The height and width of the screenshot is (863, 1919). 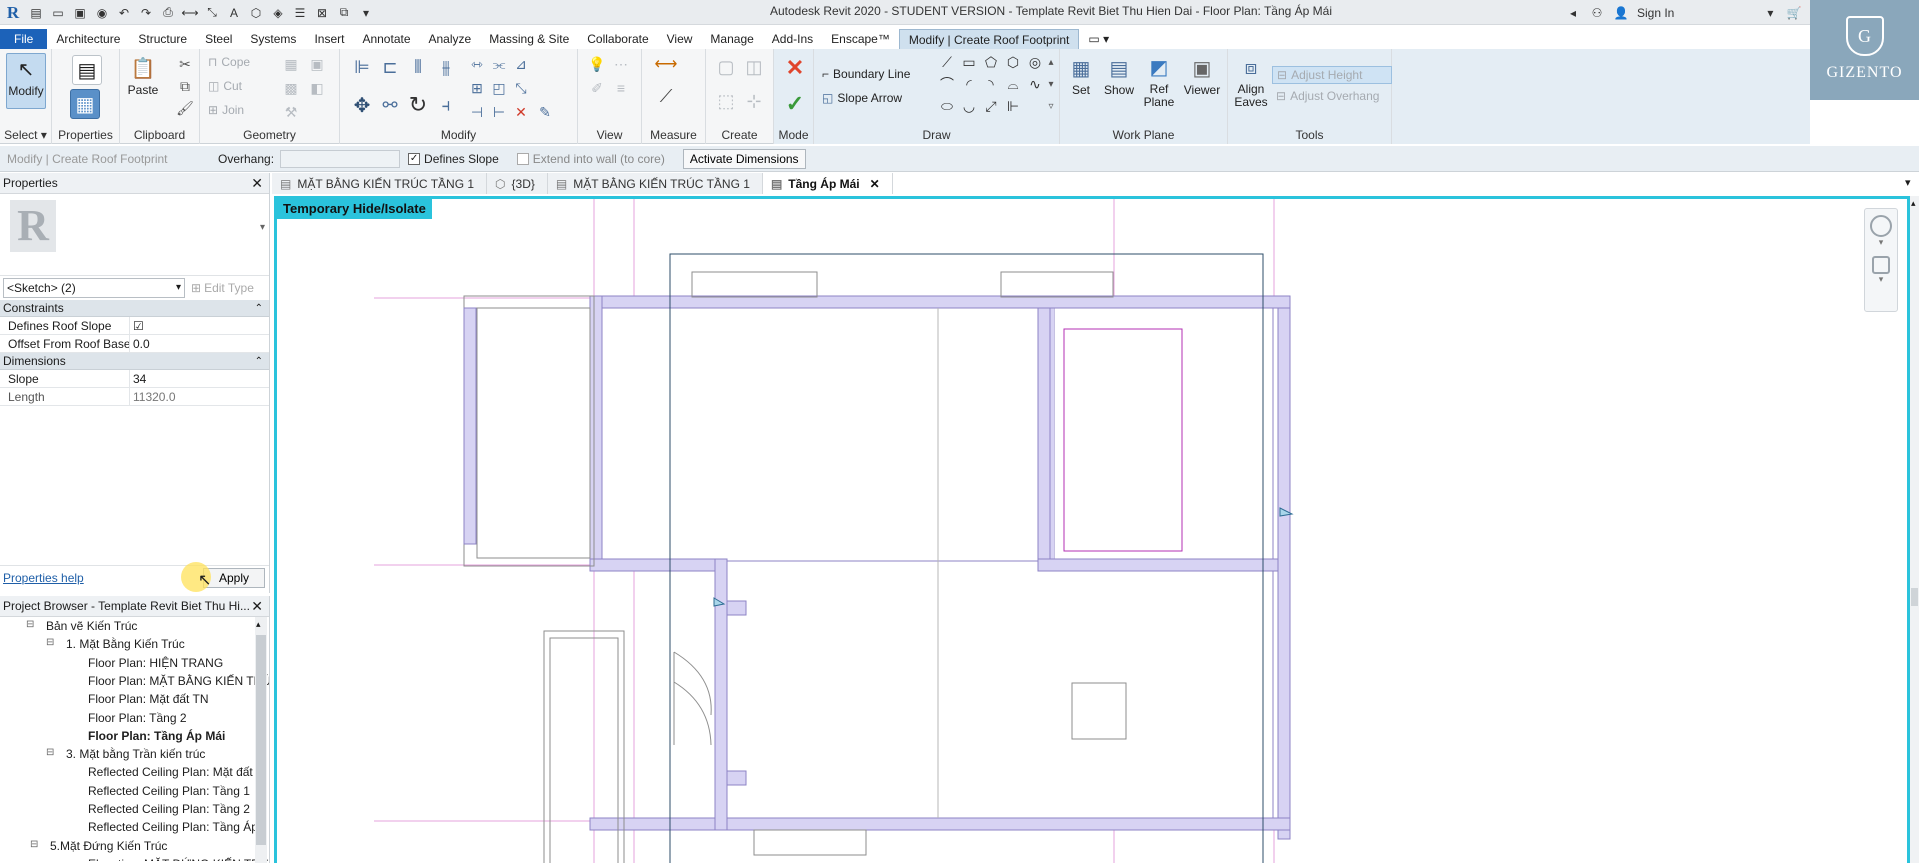 What do you see at coordinates (189, 13) in the screenshot?
I see `measure-icon: ⟷` at bounding box center [189, 13].